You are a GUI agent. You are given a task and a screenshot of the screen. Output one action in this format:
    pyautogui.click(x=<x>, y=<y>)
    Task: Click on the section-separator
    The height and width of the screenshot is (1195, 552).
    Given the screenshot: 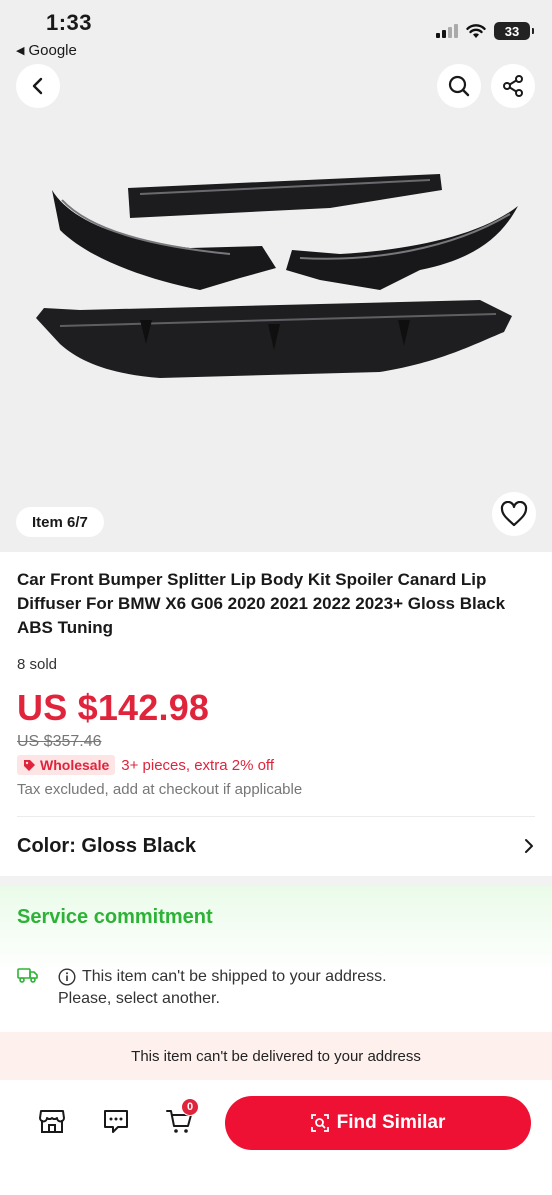 What is the action you would take?
    pyautogui.click(x=276, y=881)
    